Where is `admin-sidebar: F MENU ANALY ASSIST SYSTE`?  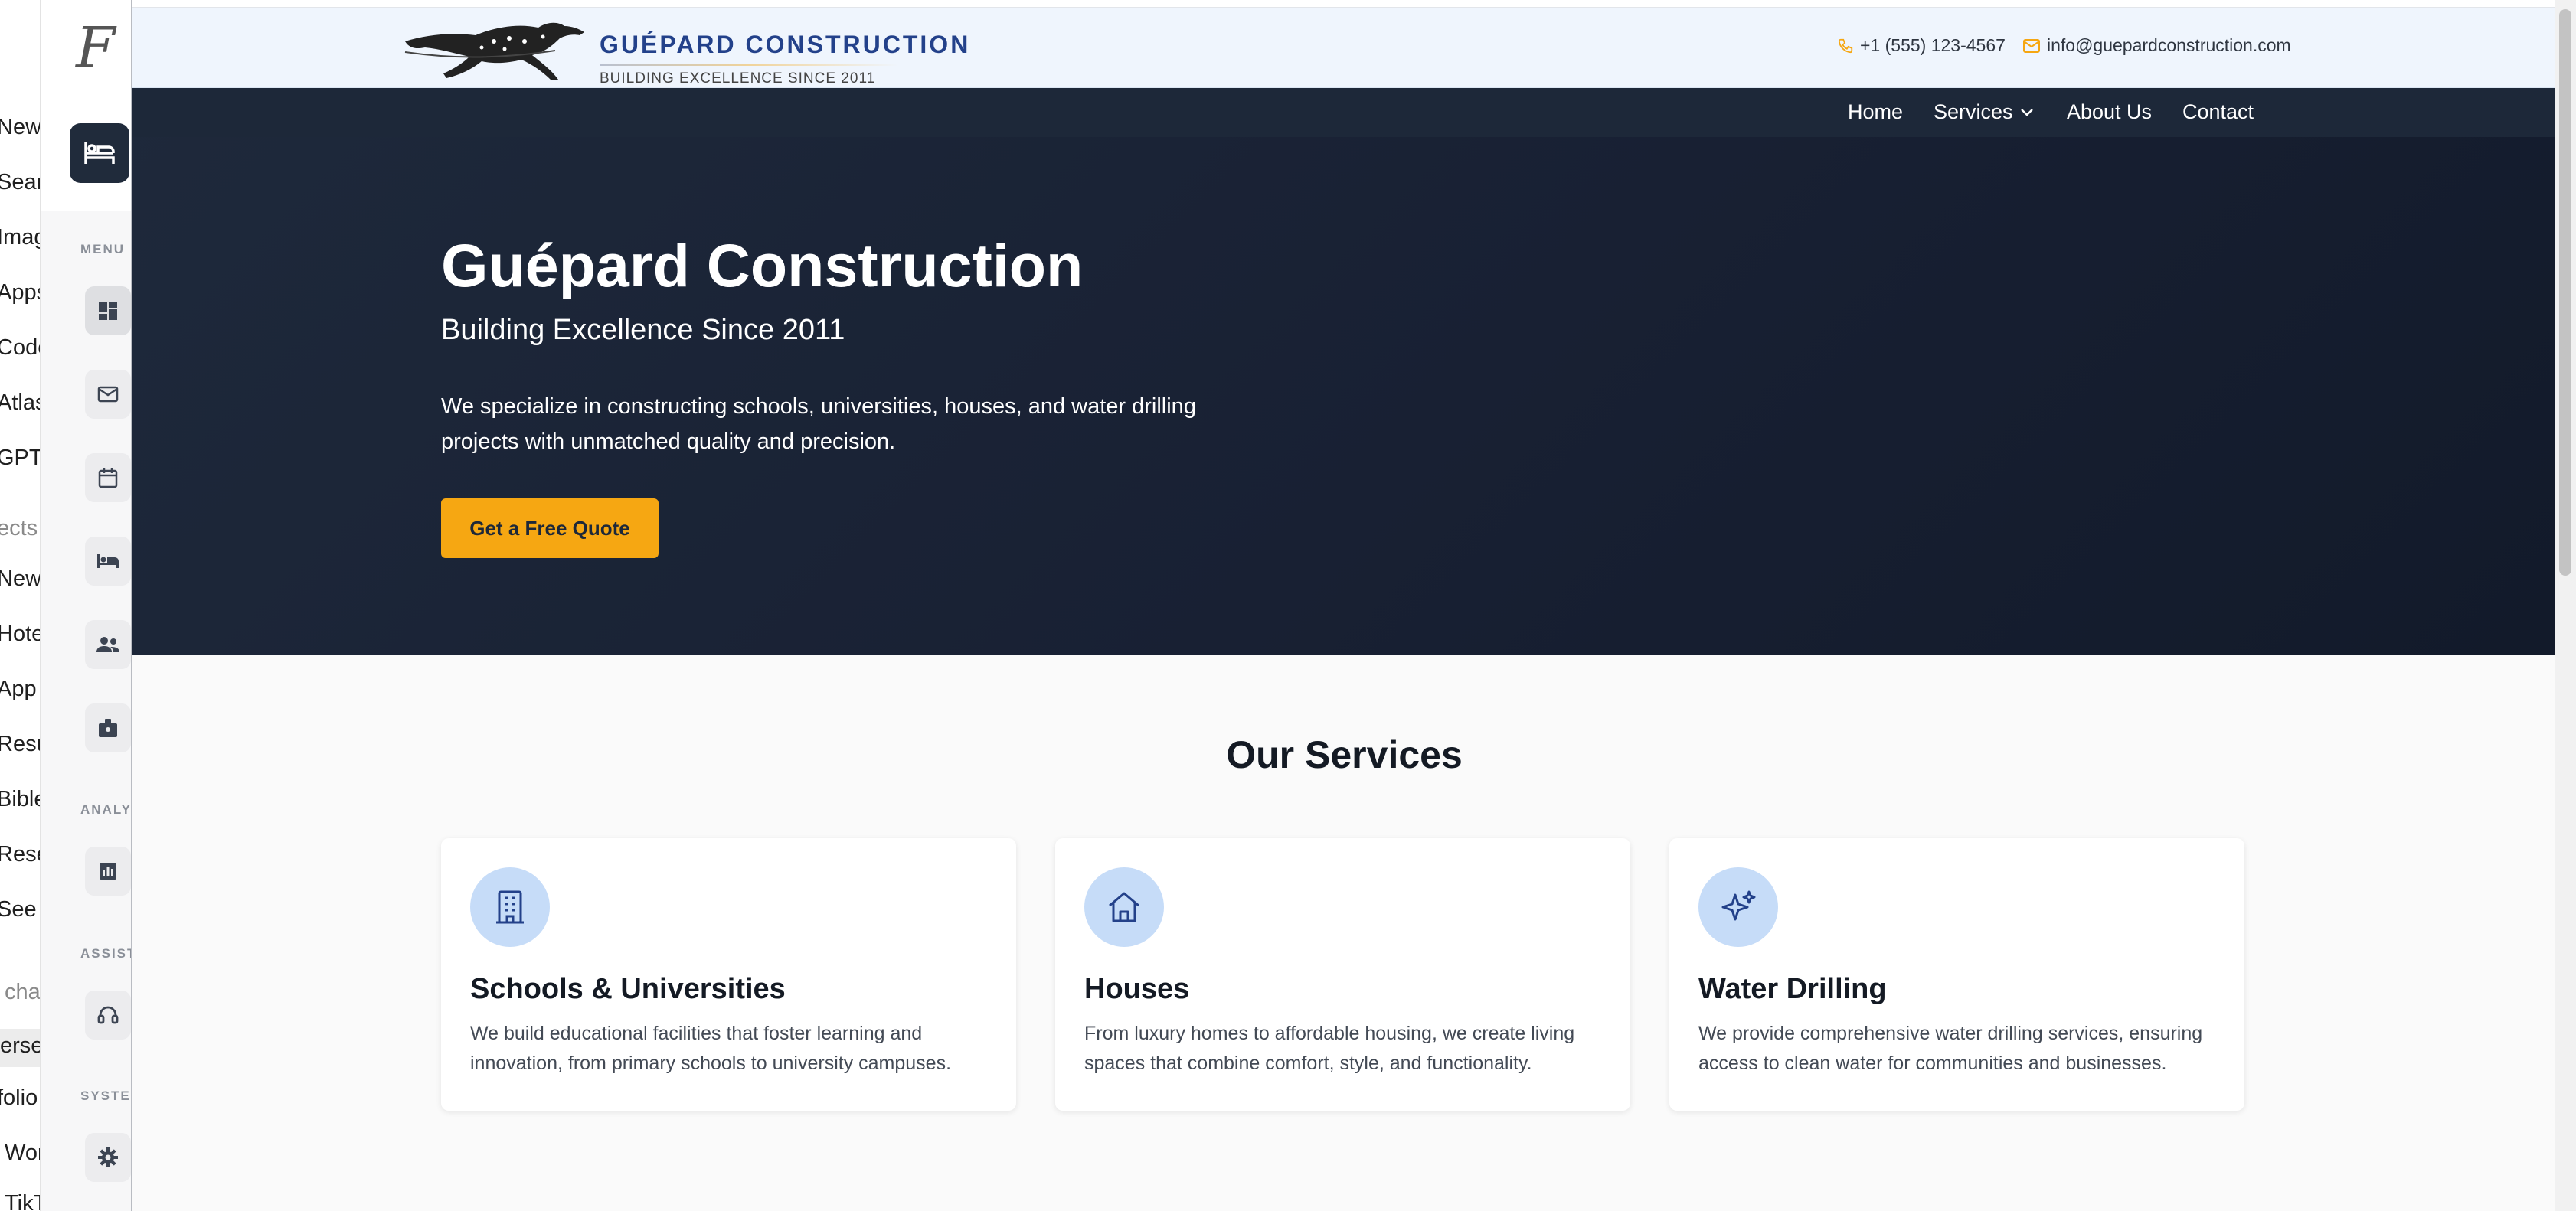
admin-sidebar: F MENU ANALY ASSIST SYSTE is located at coordinates (86, 605).